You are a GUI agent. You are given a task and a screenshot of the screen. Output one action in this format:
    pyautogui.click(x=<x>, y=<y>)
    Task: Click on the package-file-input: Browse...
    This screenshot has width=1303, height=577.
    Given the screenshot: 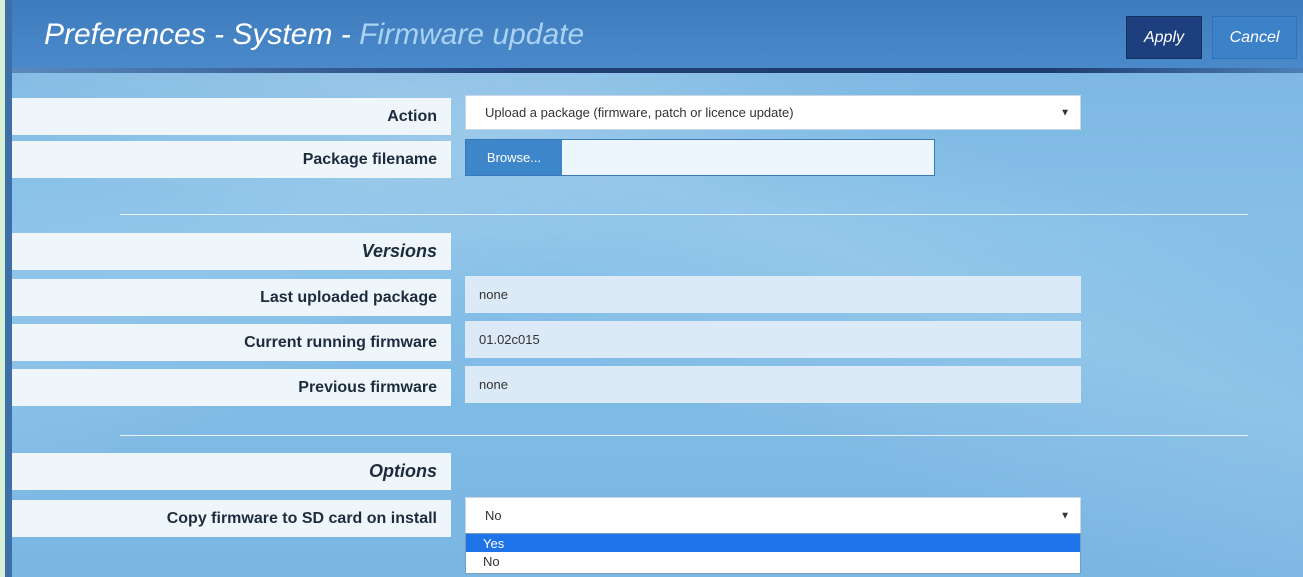 What is the action you would take?
    pyautogui.click(x=700, y=157)
    